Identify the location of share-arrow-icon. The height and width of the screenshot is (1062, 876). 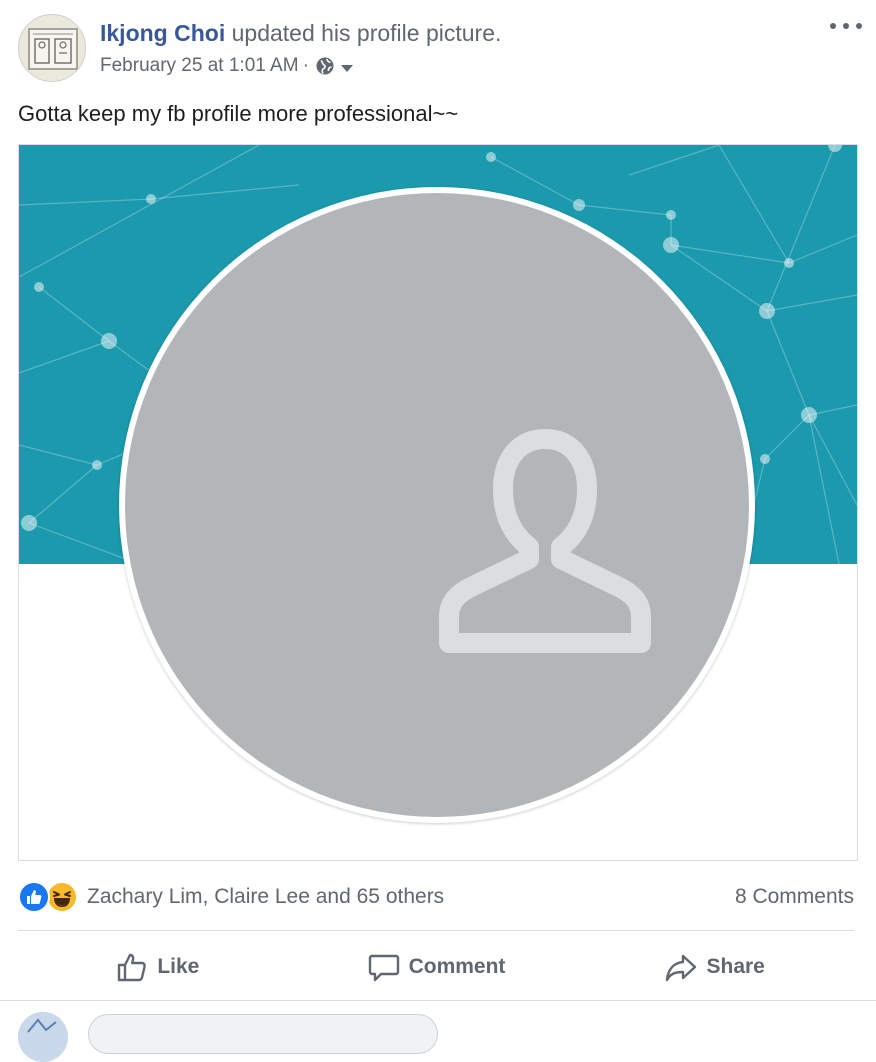
(681, 968).